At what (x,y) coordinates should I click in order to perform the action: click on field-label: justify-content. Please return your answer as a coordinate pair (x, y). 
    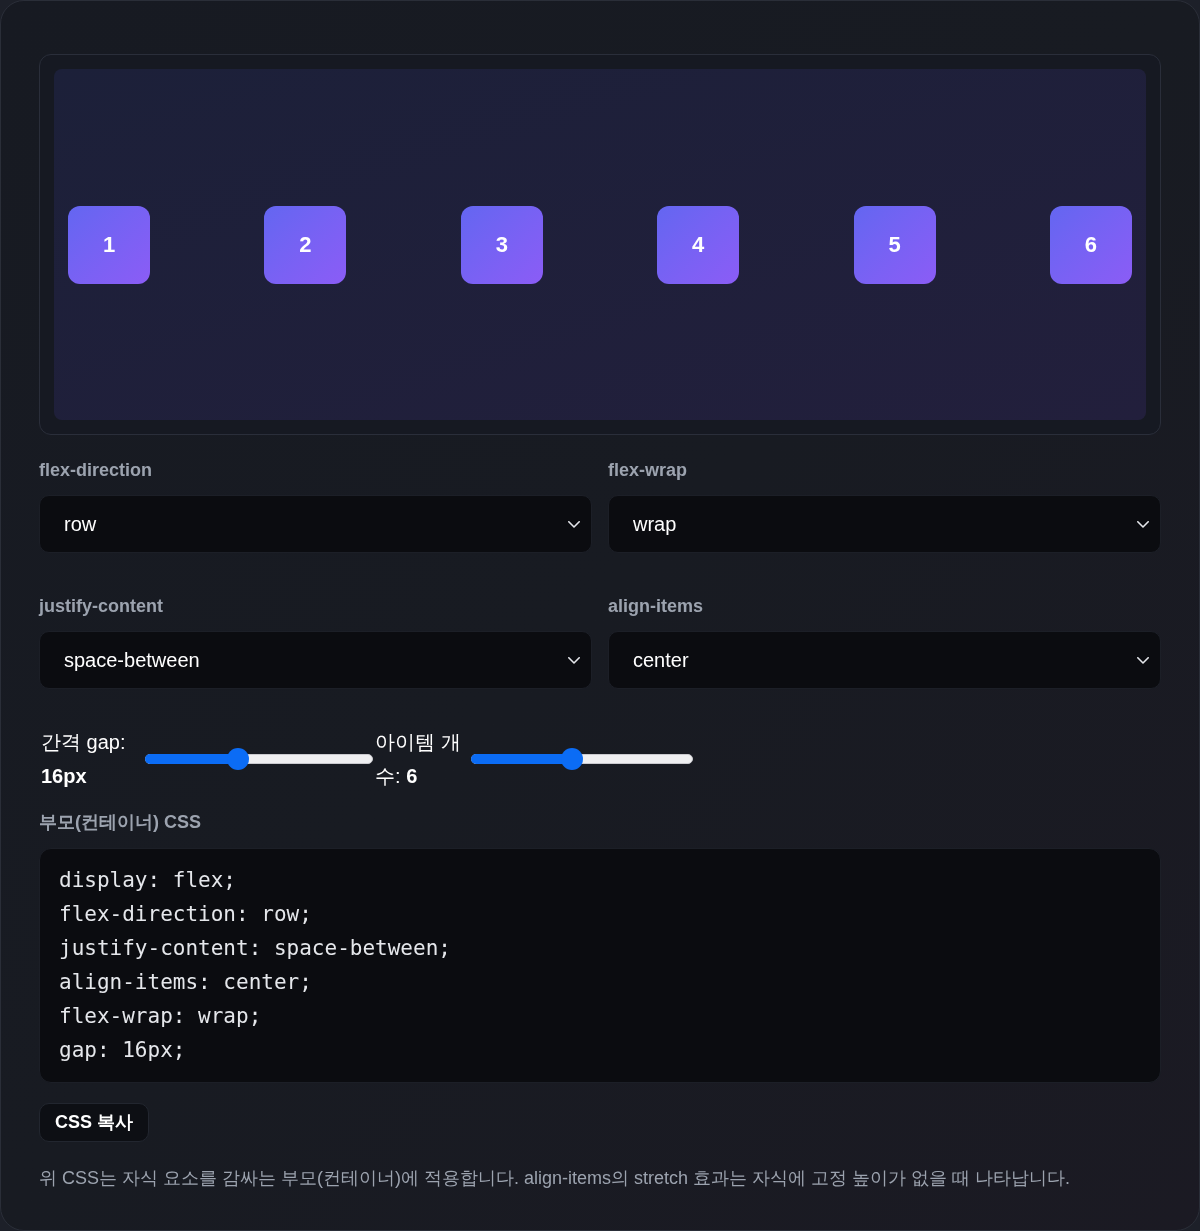
    Looking at the image, I should click on (101, 606).